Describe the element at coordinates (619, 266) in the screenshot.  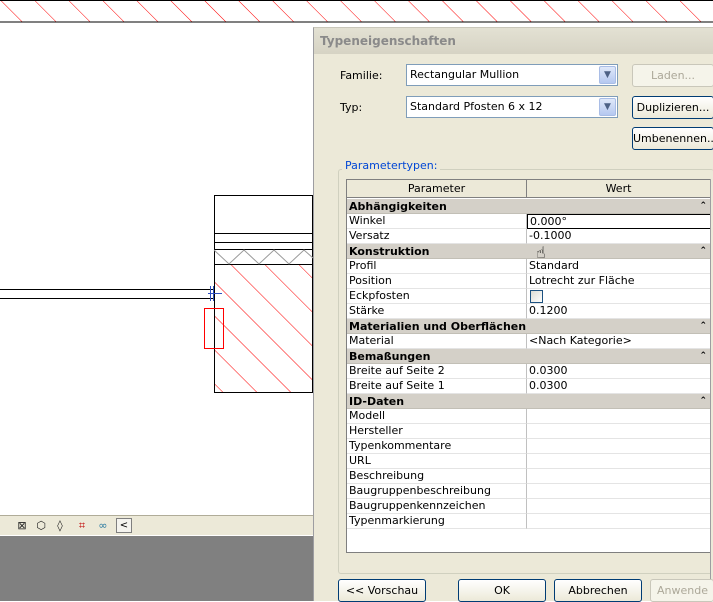
I see `grid-cell-value: Standard` at that location.